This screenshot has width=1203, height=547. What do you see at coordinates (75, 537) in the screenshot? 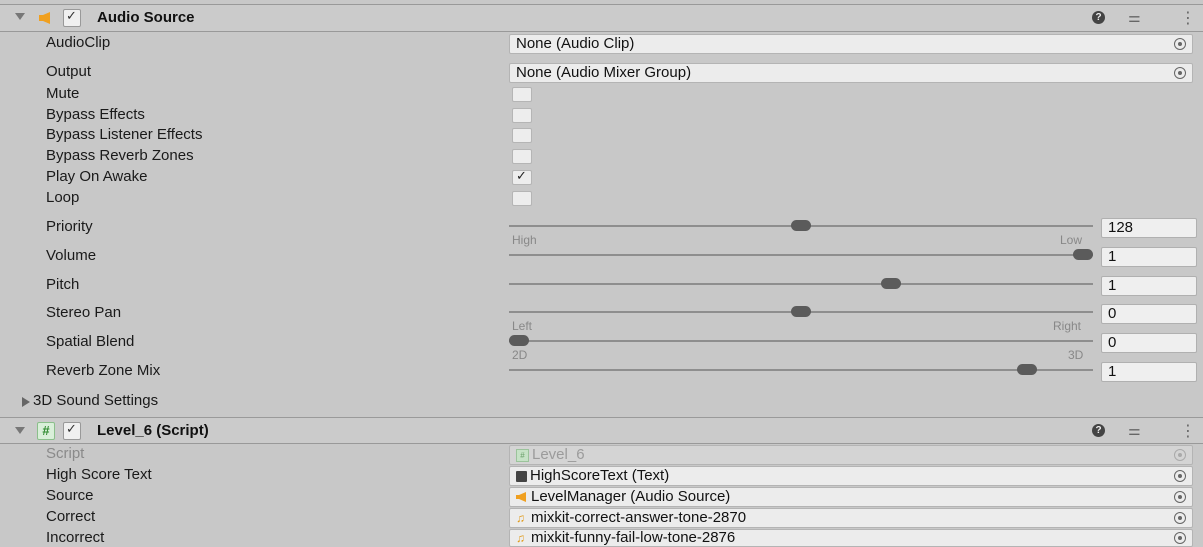
I see `incorrect-label: Incorrect` at bounding box center [75, 537].